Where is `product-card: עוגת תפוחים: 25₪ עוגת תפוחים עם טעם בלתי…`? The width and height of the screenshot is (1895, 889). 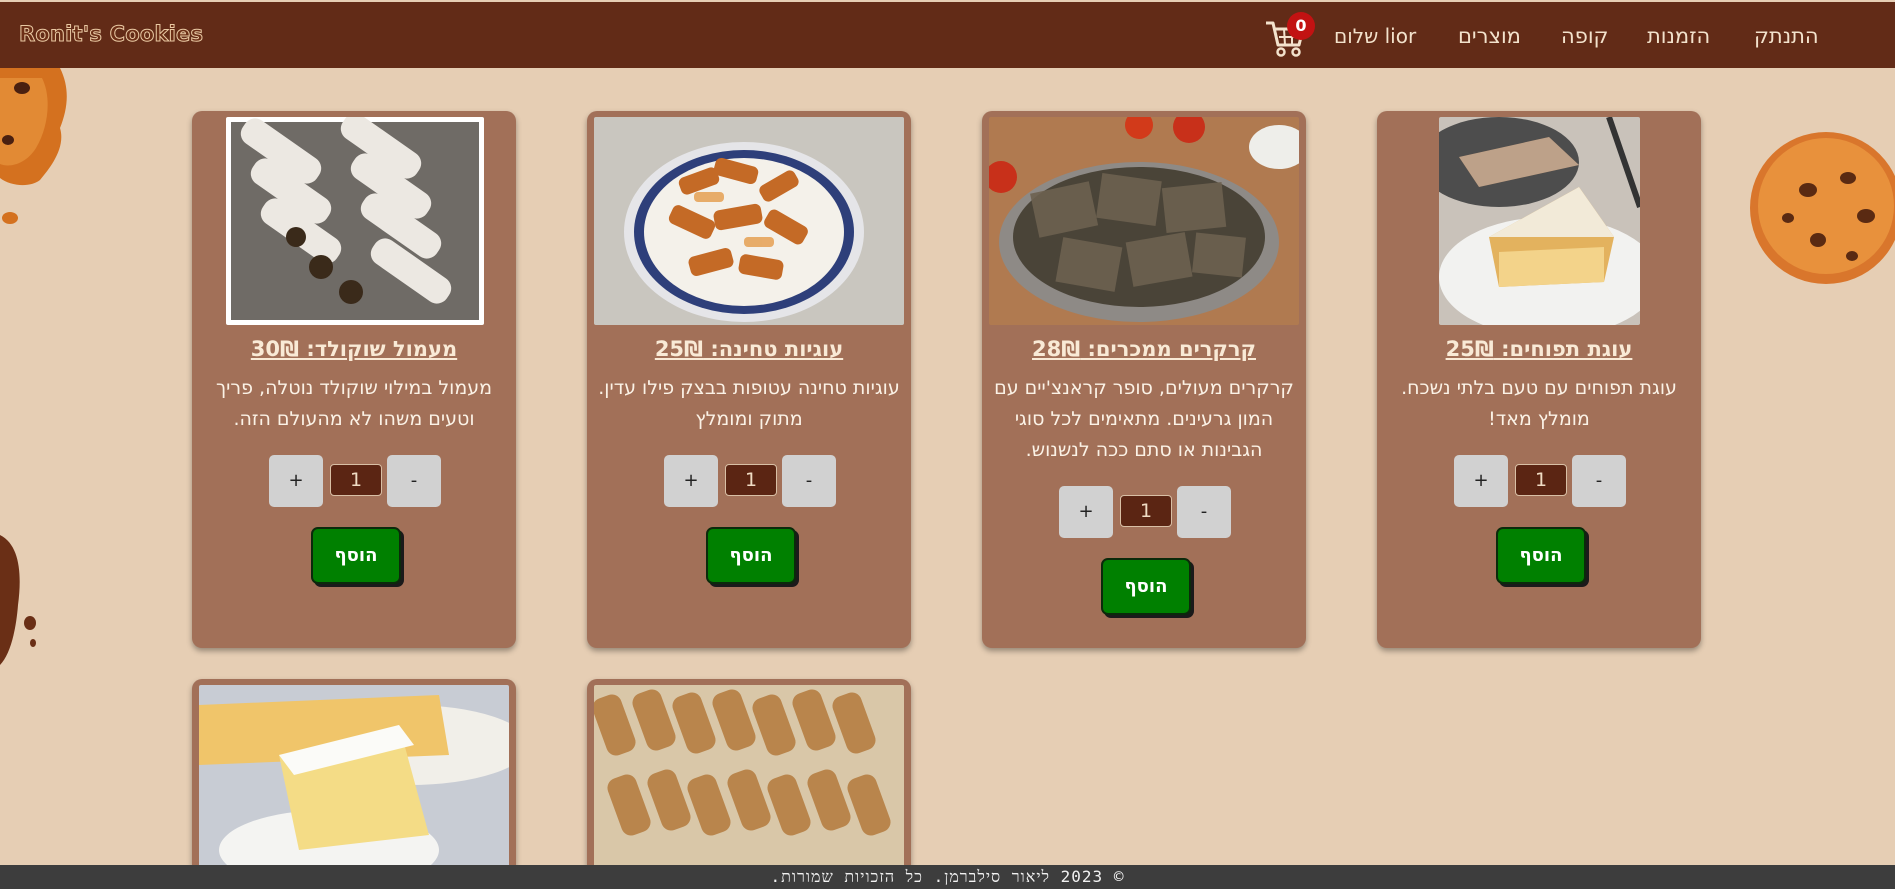 product-card: עוגת תפוחים: 25₪ עוגת תפוחים עם טעם בלתי… is located at coordinates (1539, 379).